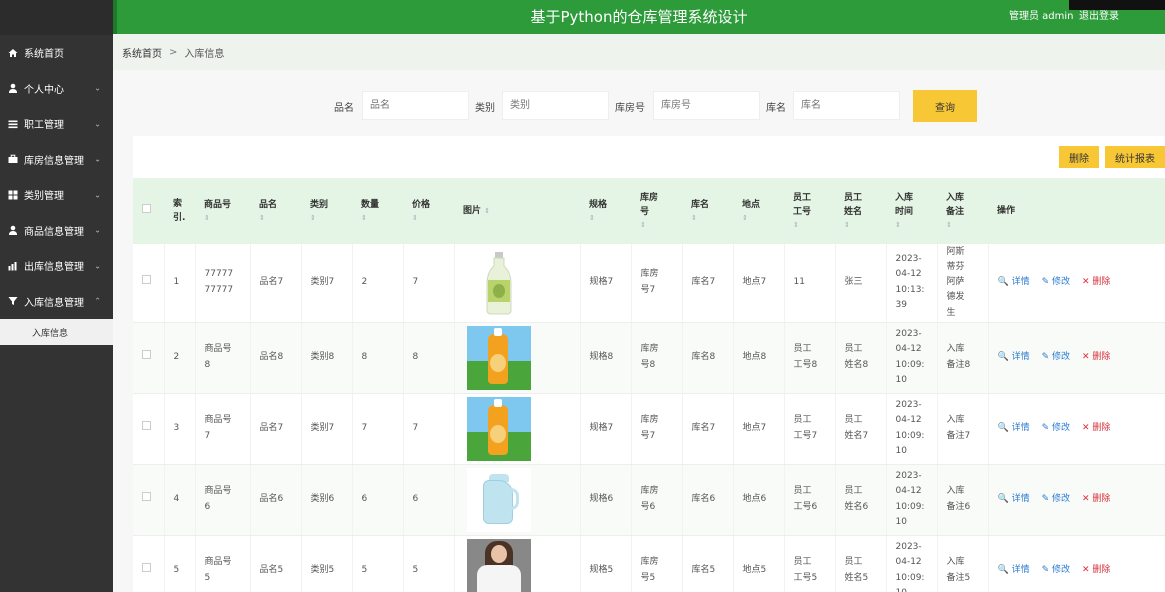  Describe the element at coordinates (706, 105) in the screenshot. I see `search-input-room` at that location.